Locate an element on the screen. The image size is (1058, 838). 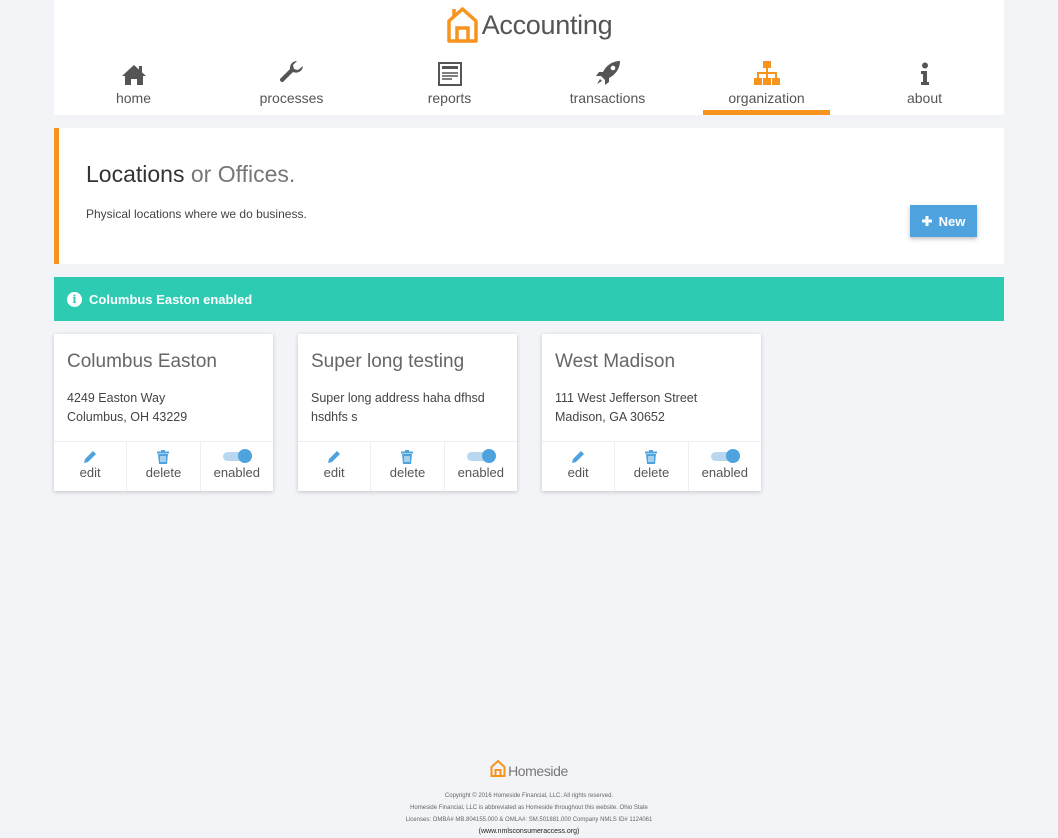
location-name: Columbus Easton is located at coordinates (142, 361).